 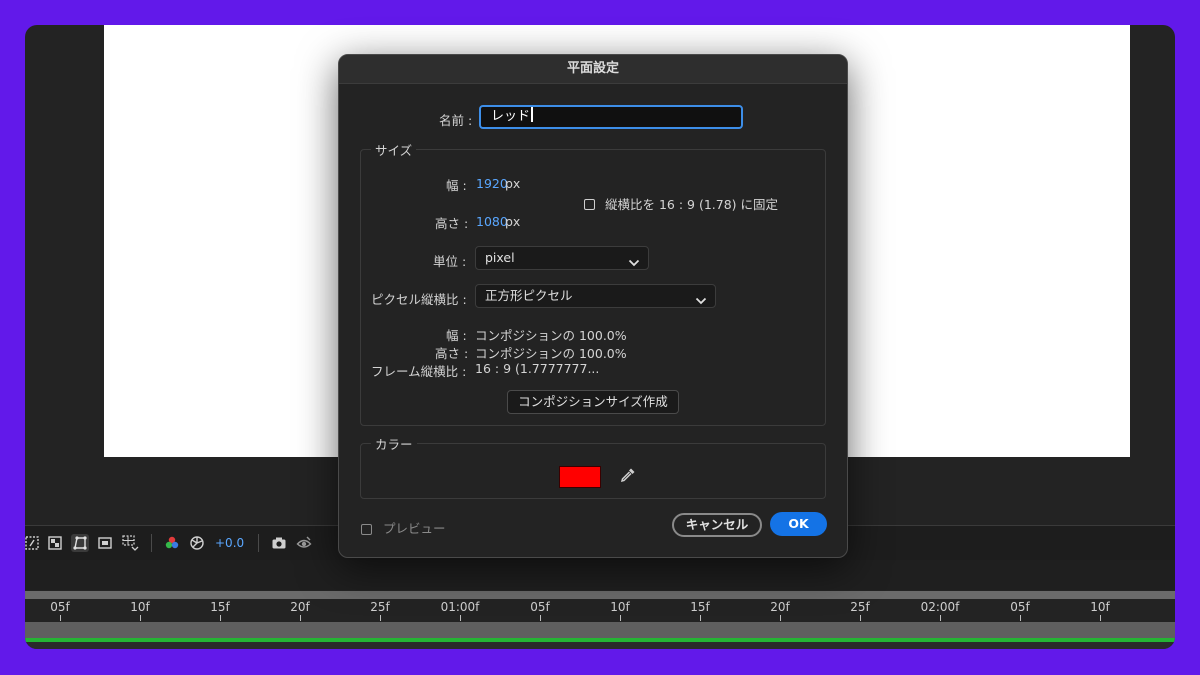 I want to click on width-label: 幅 :, so click(x=456, y=185).